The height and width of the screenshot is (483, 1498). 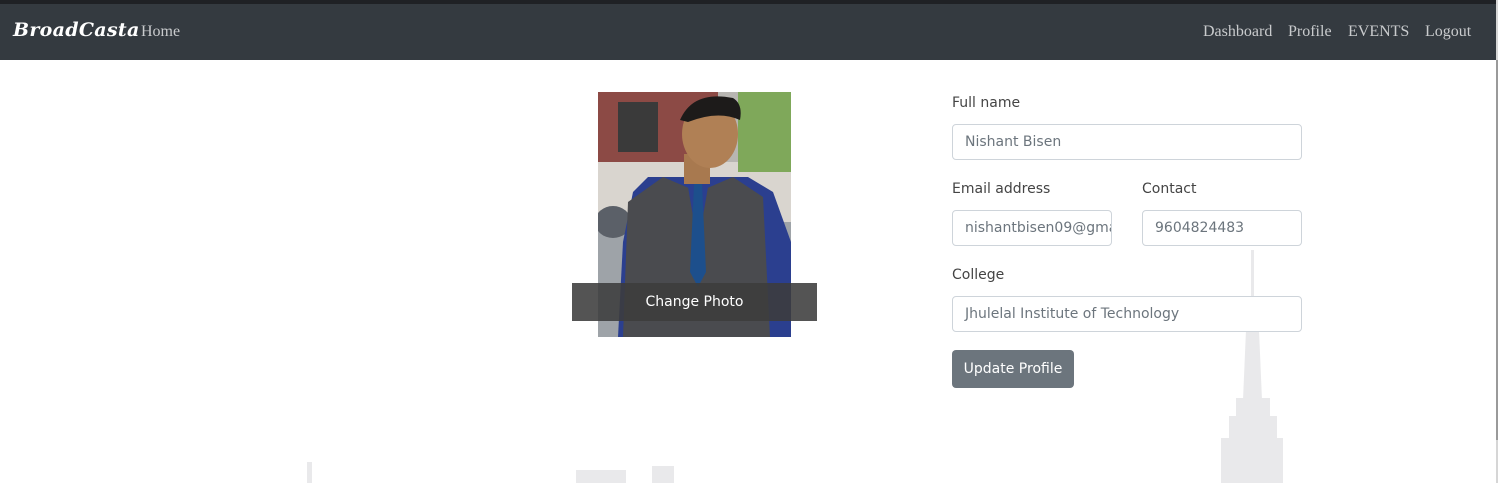 I want to click on brand-logo: BroadCasta, so click(x=76, y=30).